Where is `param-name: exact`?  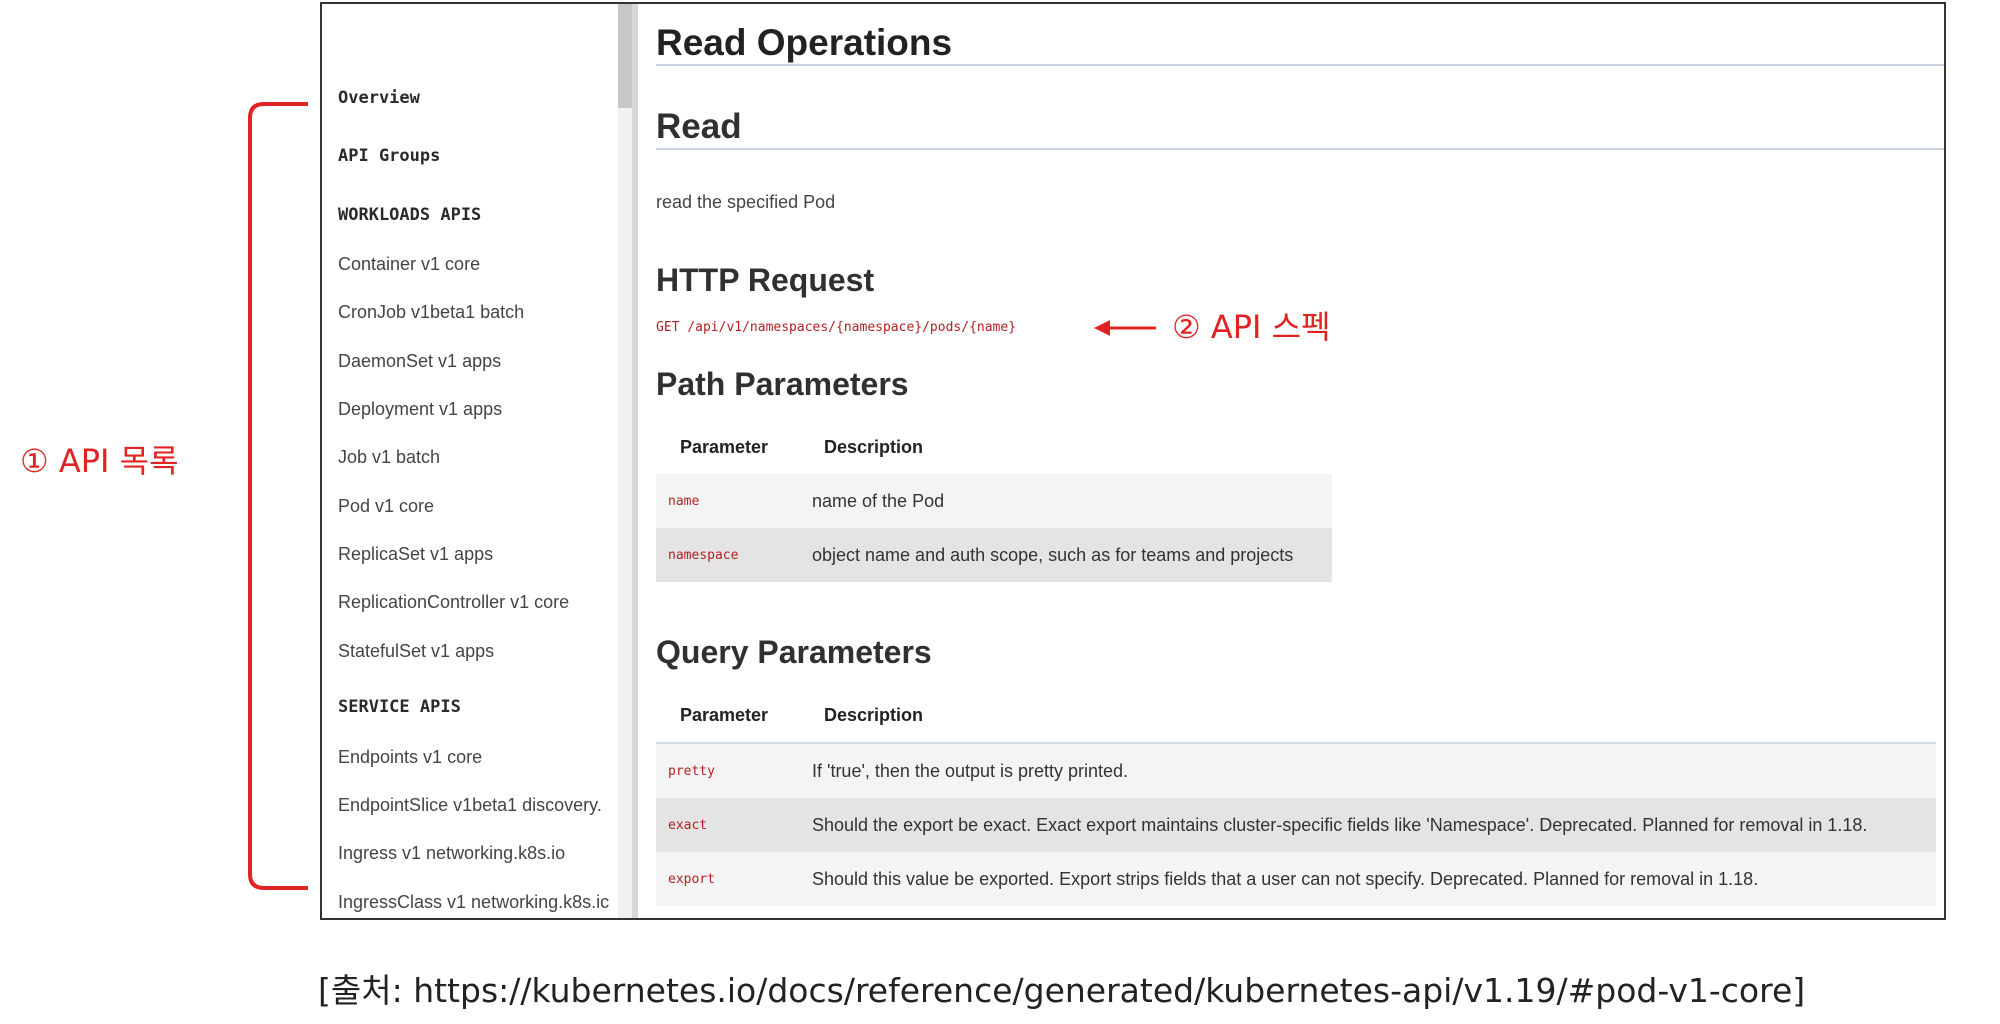
param-name: exact is located at coordinates (728, 825).